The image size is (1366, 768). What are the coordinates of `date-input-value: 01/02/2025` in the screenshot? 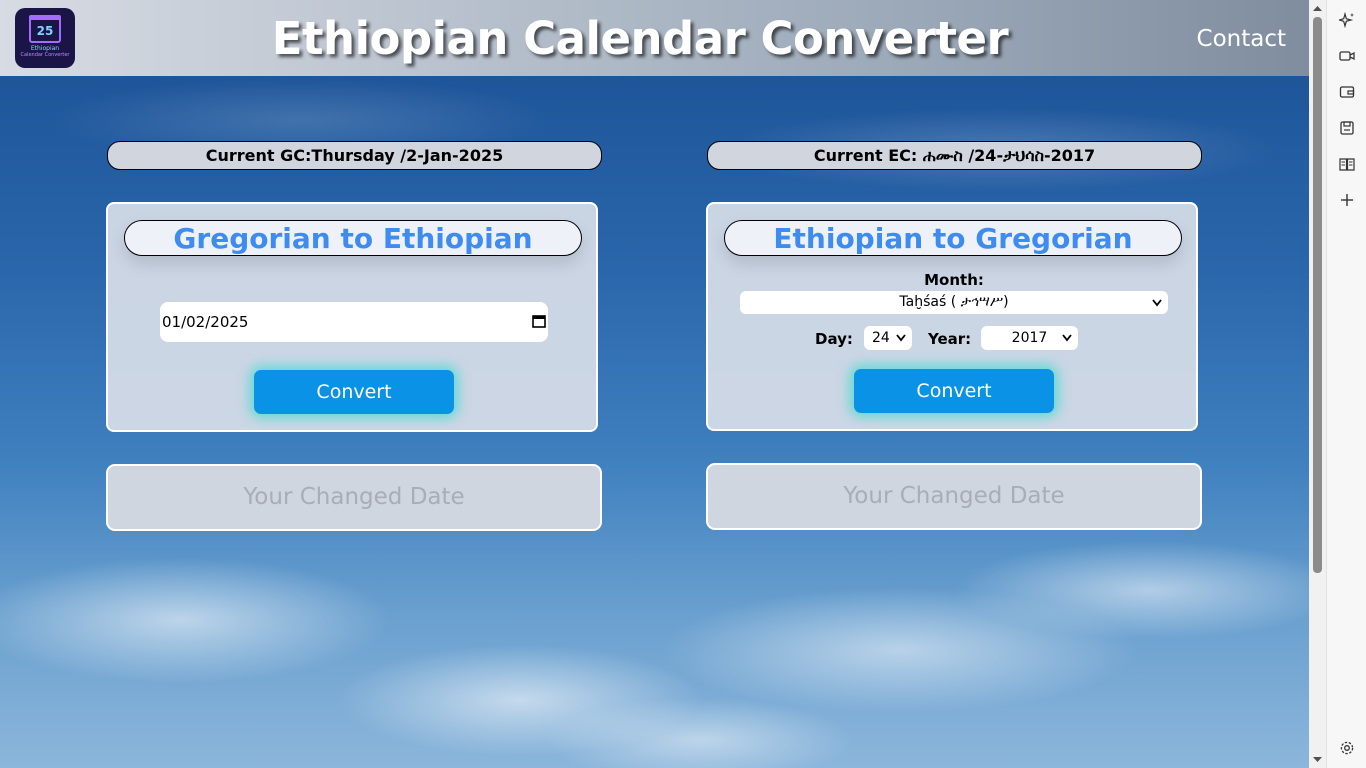 It's located at (205, 322).